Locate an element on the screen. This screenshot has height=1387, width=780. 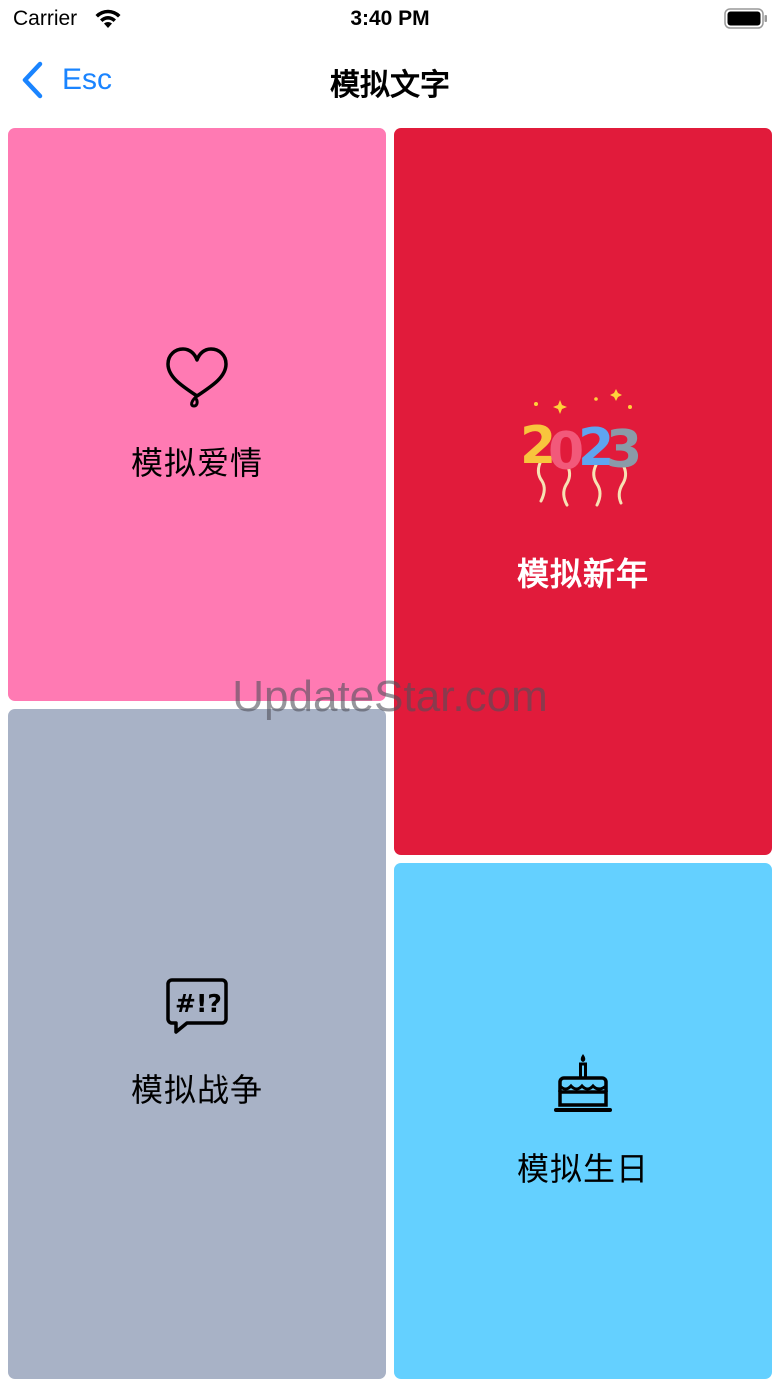
birthday-cake-icon is located at coordinates (583, 1083).